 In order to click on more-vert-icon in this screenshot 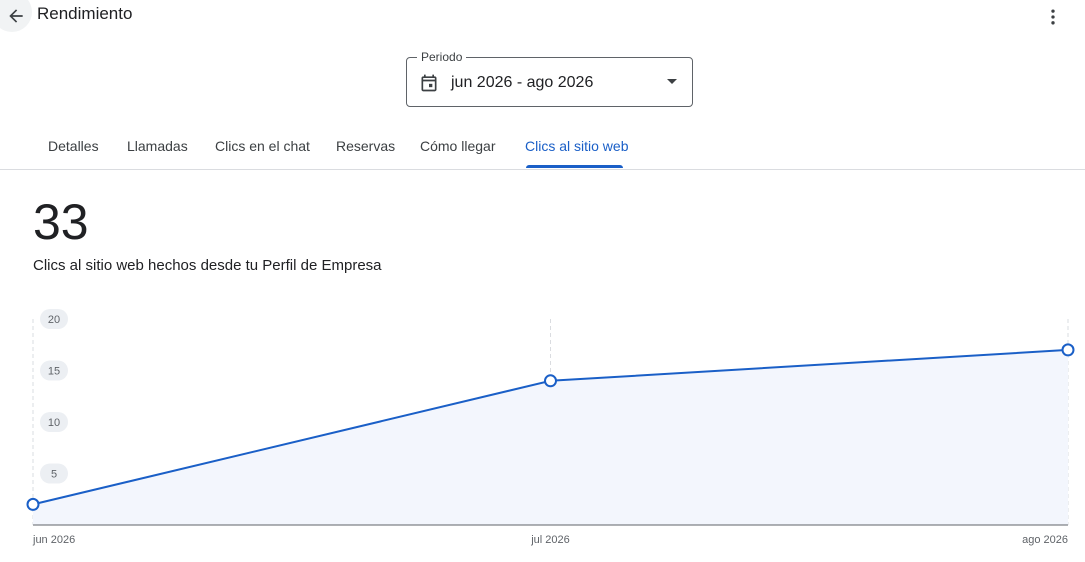, I will do `click(1053, 17)`.